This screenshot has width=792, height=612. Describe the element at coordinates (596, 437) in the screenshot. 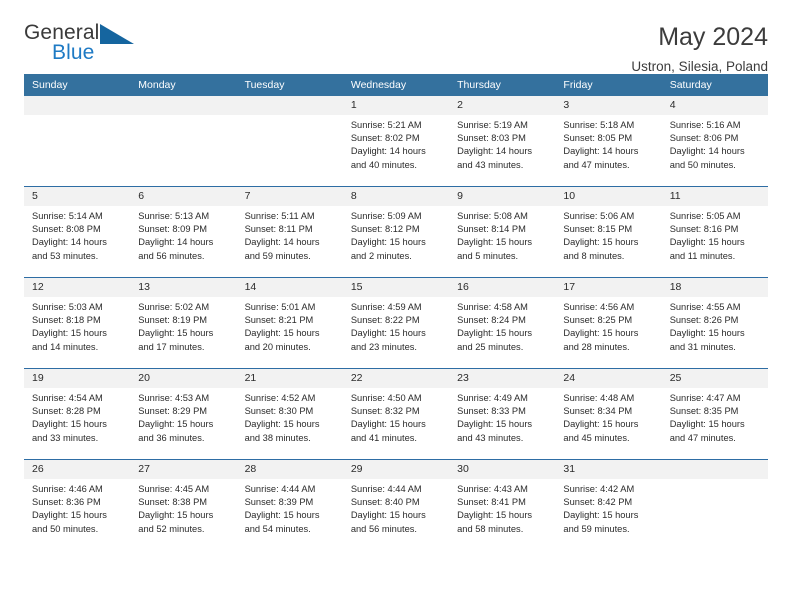

I see `day-daylight-line2-text: and 45 minutes.` at that location.